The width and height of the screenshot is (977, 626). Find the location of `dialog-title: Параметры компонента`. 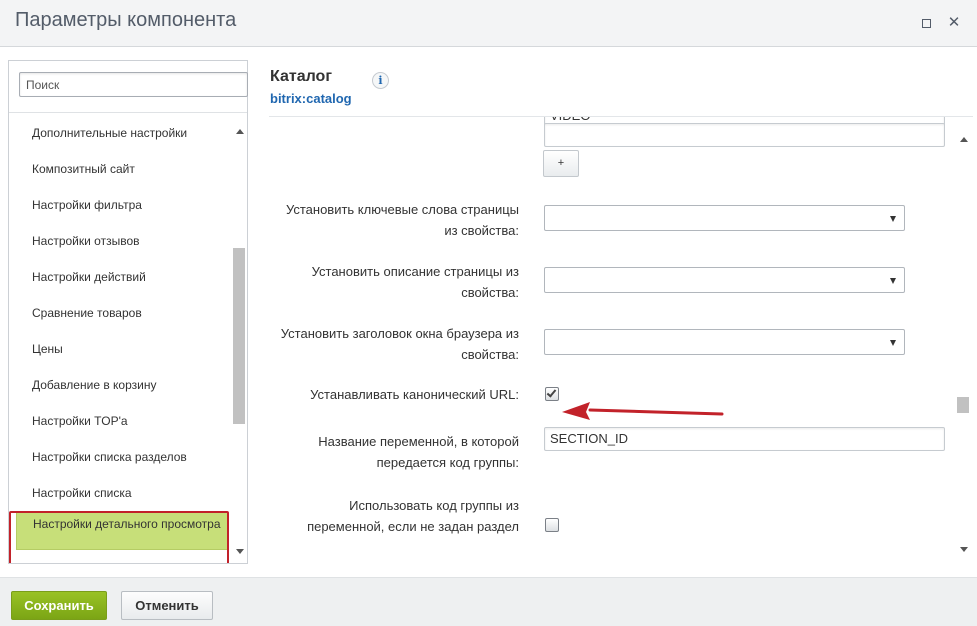

dialog-title: Параметры компонента is located at coordinates (126, 20).